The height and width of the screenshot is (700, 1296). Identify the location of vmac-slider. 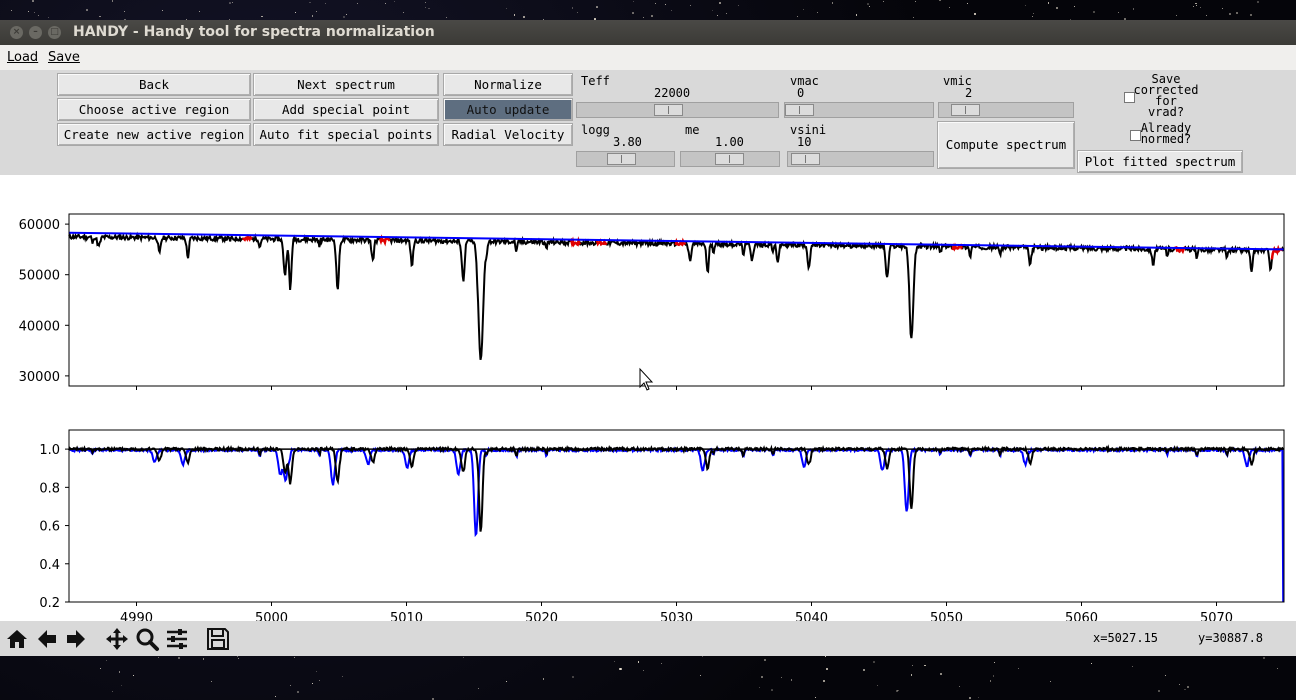
(859, 110).